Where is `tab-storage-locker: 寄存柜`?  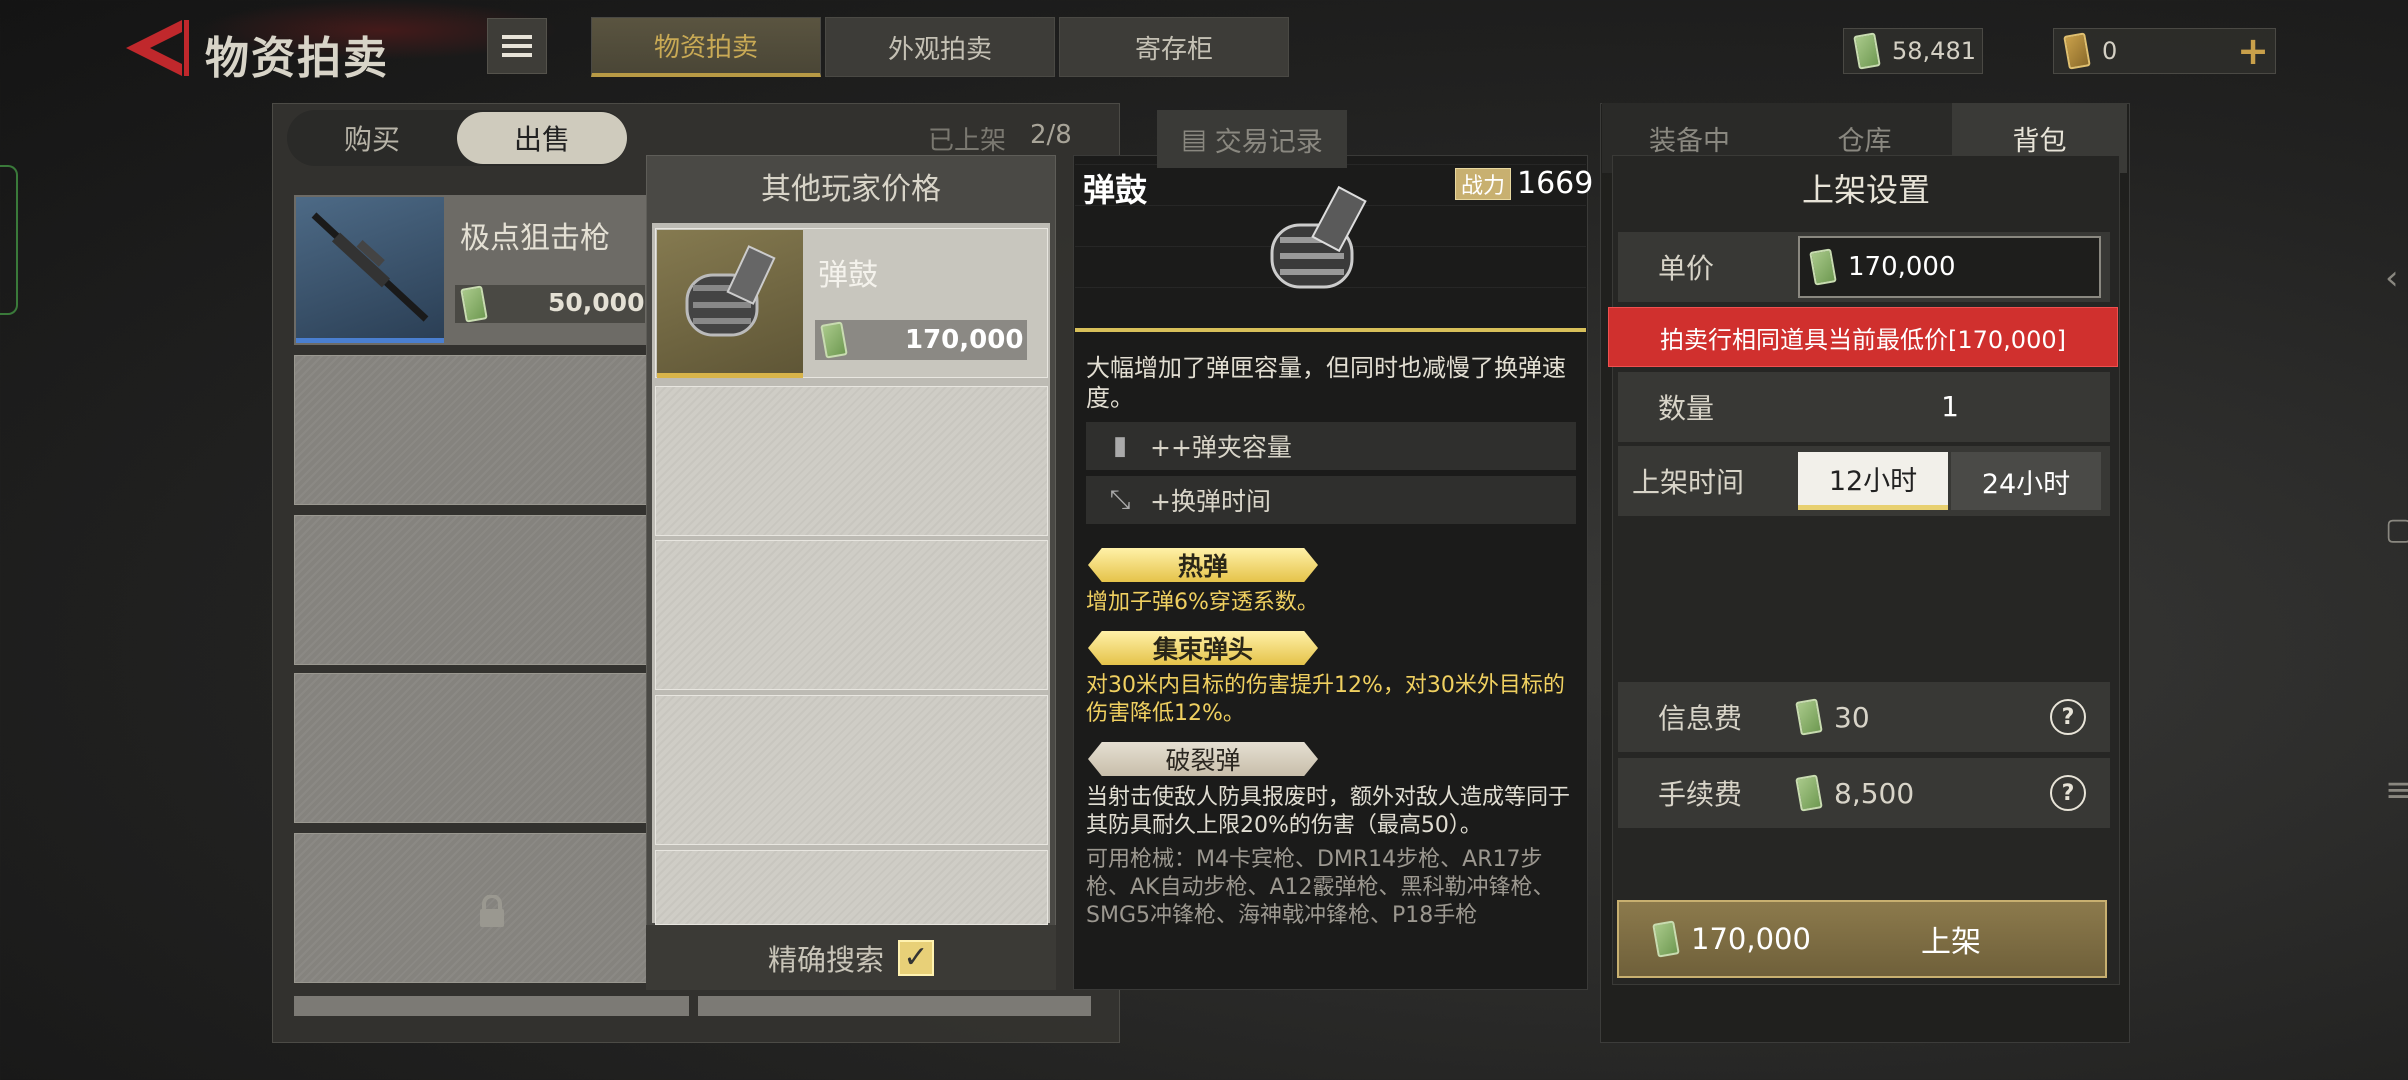
tab-storage-locker: 寄存柜 is located at coordinates (1174, 47).